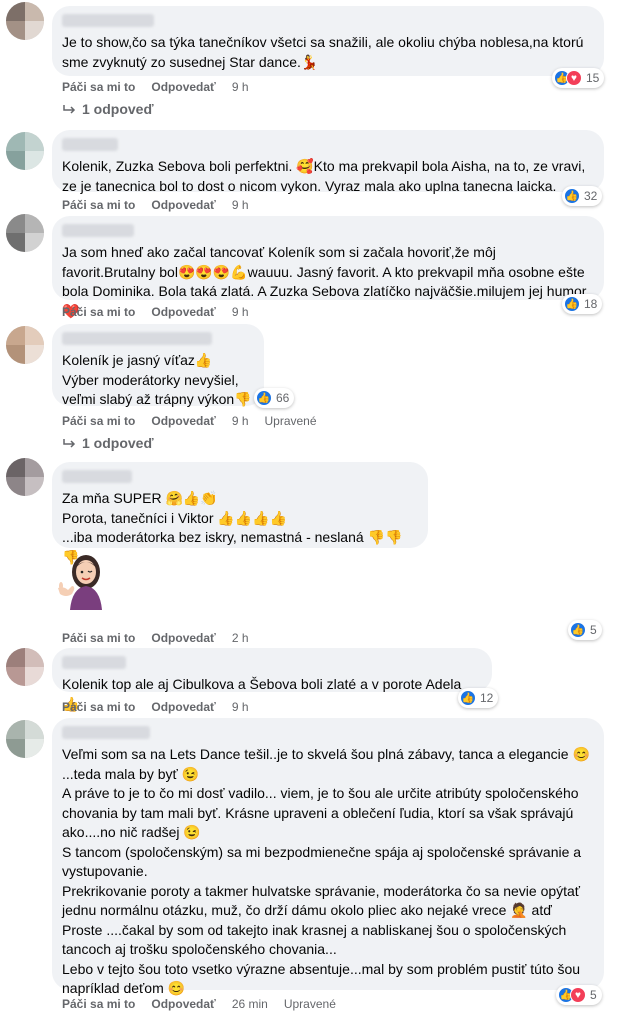 The width and height of the screenshot is (636, 1024). What do you see at coordinates (240, 638) in the screenshot?
I see `timestamp: 2 h` at bounding box center [240, 638].